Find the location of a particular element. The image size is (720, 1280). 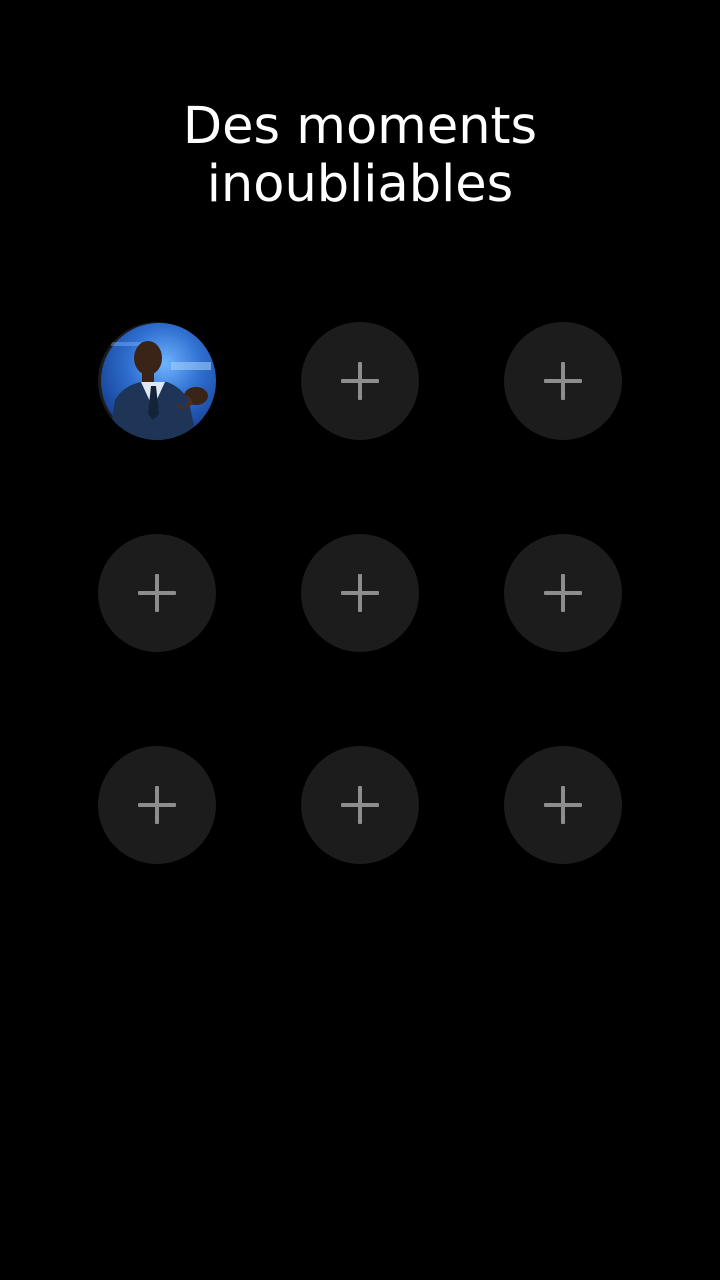

title-line-1: Des moments is located at coordinates (360, 126).